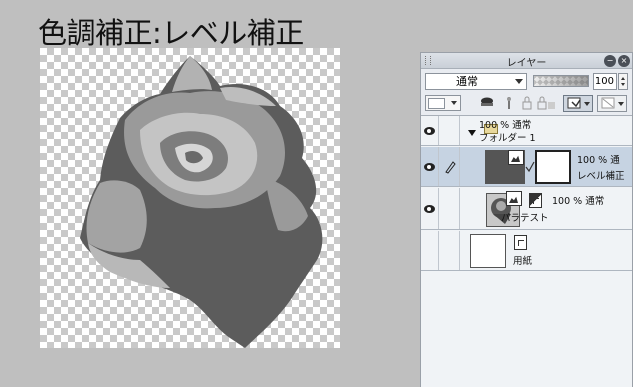 This screenshot has height=387, width=633. I want to click on pen-icon, so click(450, 167).